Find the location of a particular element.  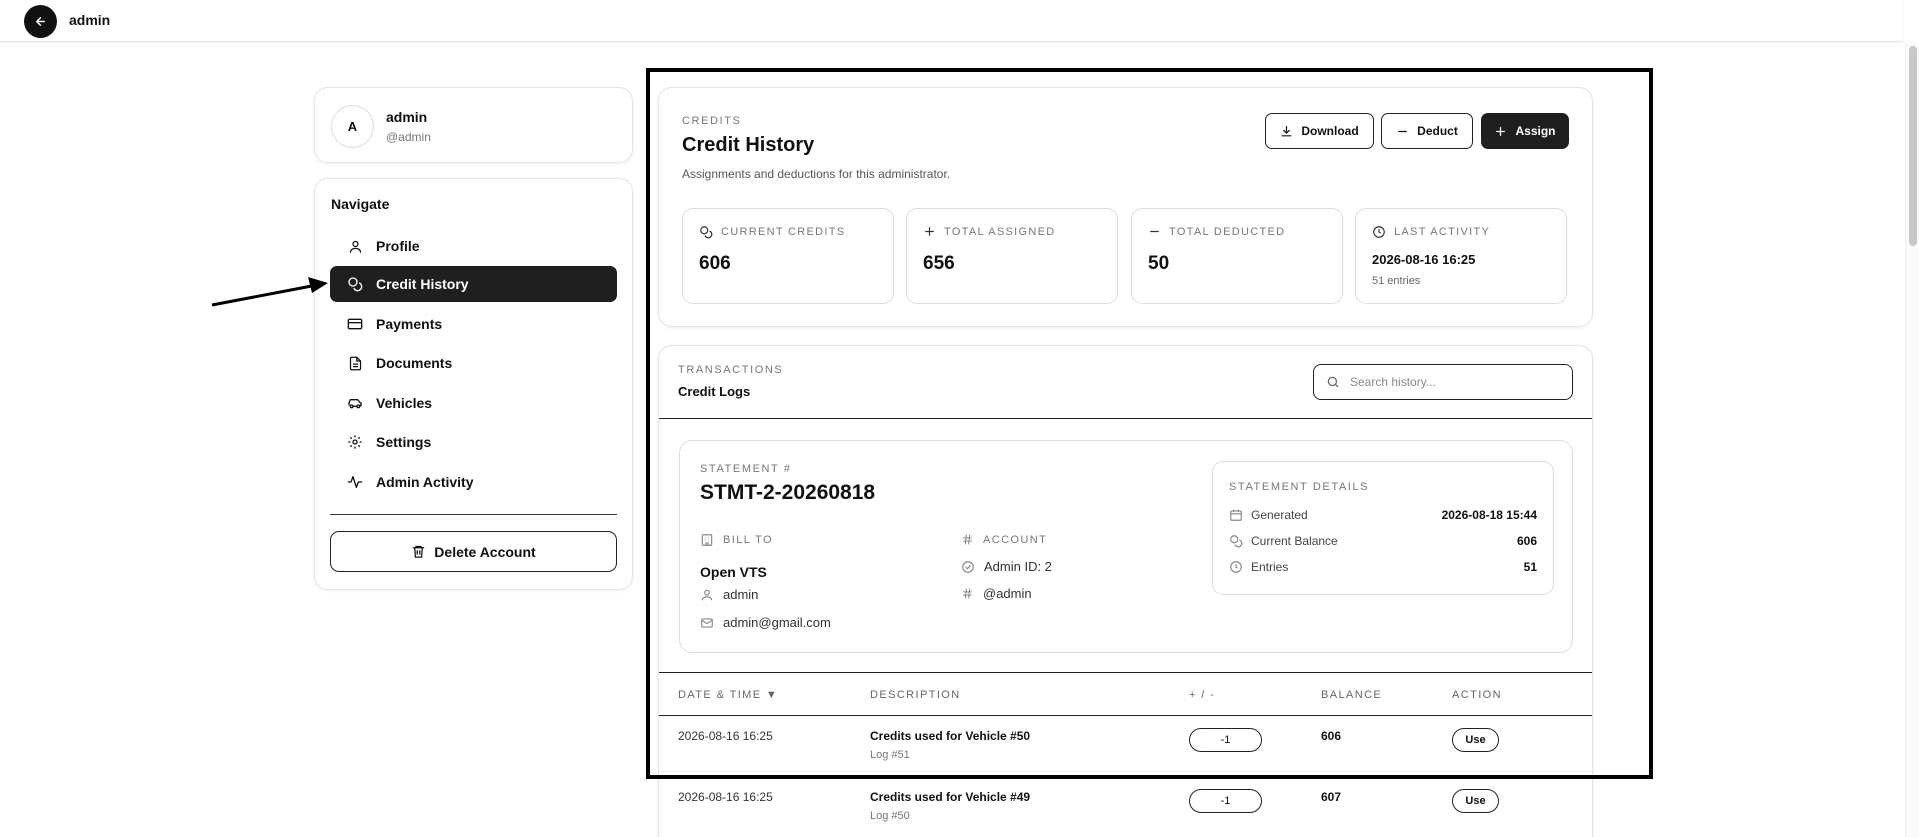

download-icon is located at coordinates (1286, 131).